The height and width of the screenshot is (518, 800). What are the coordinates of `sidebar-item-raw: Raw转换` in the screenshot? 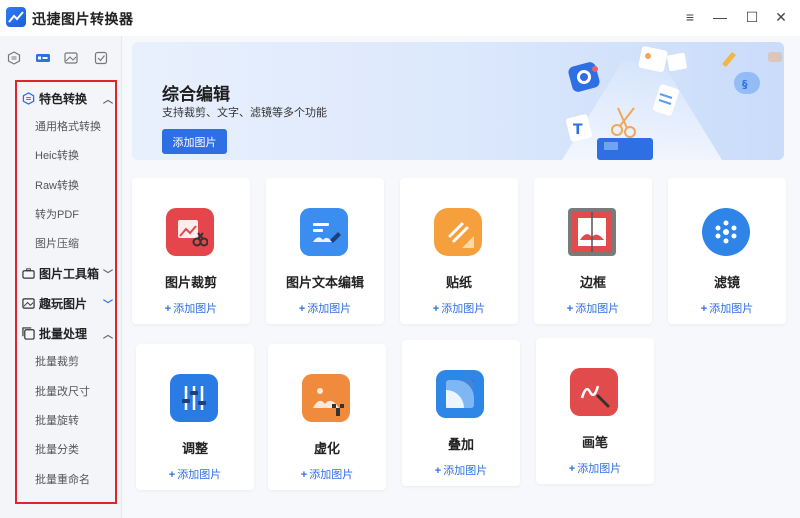 It's located at (75, 185).